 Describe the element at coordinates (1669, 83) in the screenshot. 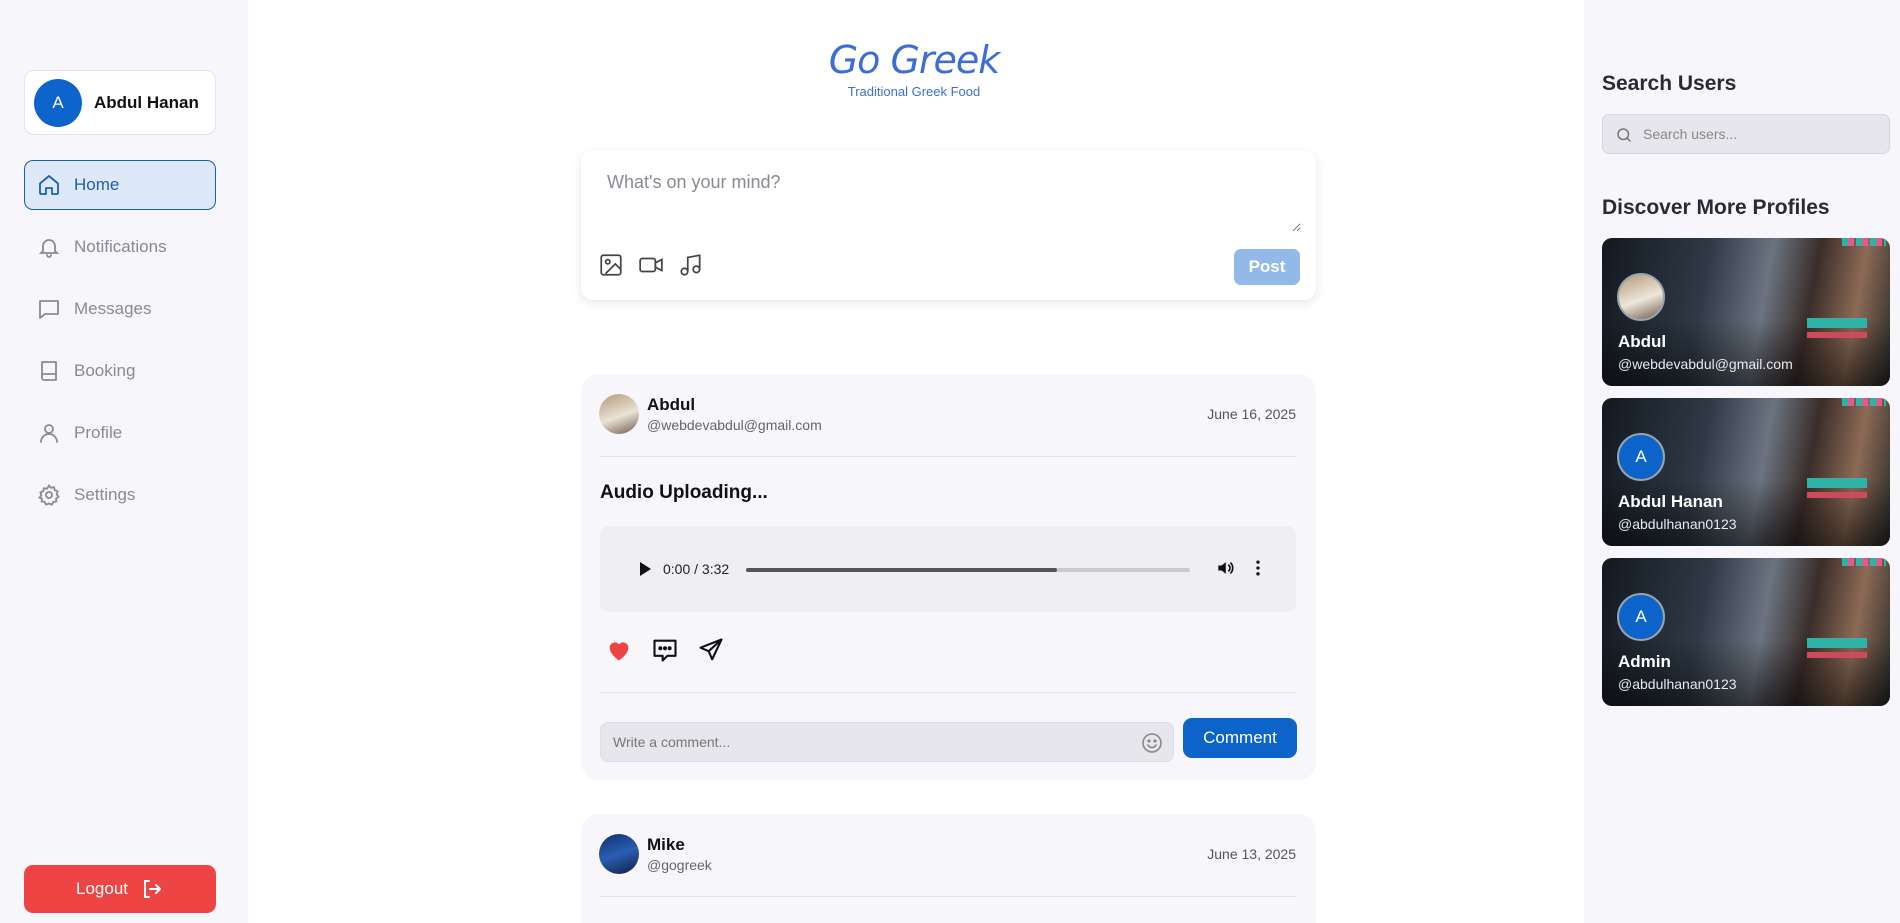

I see `search-users-title: Search Users` at that location.